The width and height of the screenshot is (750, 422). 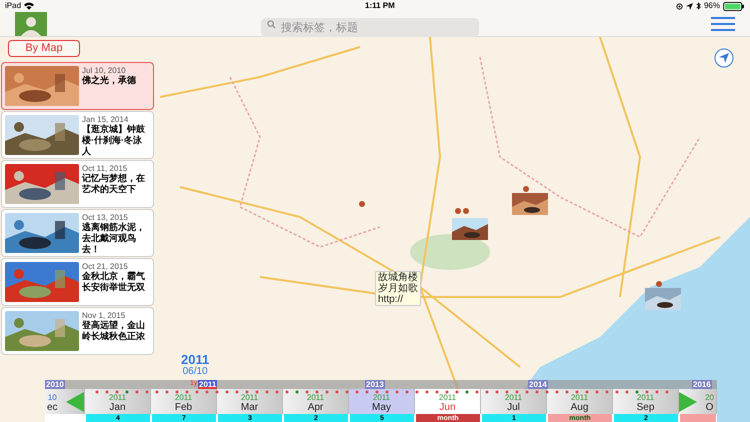 I want to click on search-icon, so click(x=271, y=24).